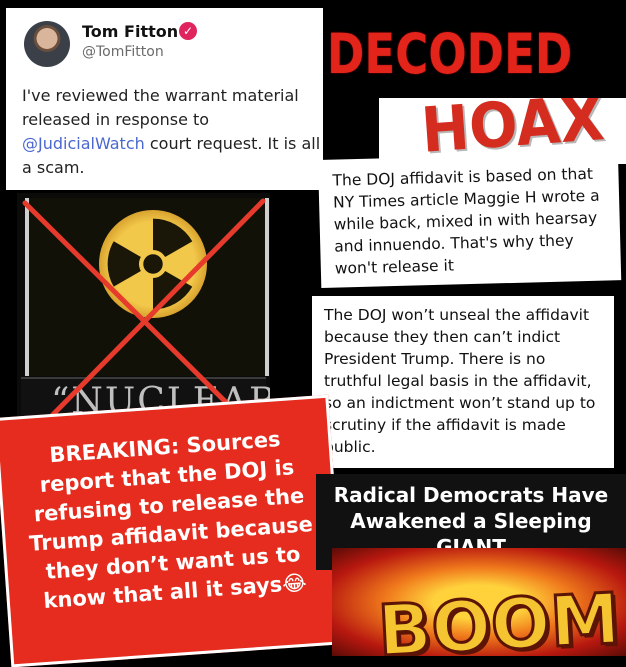  I want to click on verified-badge-icon: ✓, so click(188, 31).